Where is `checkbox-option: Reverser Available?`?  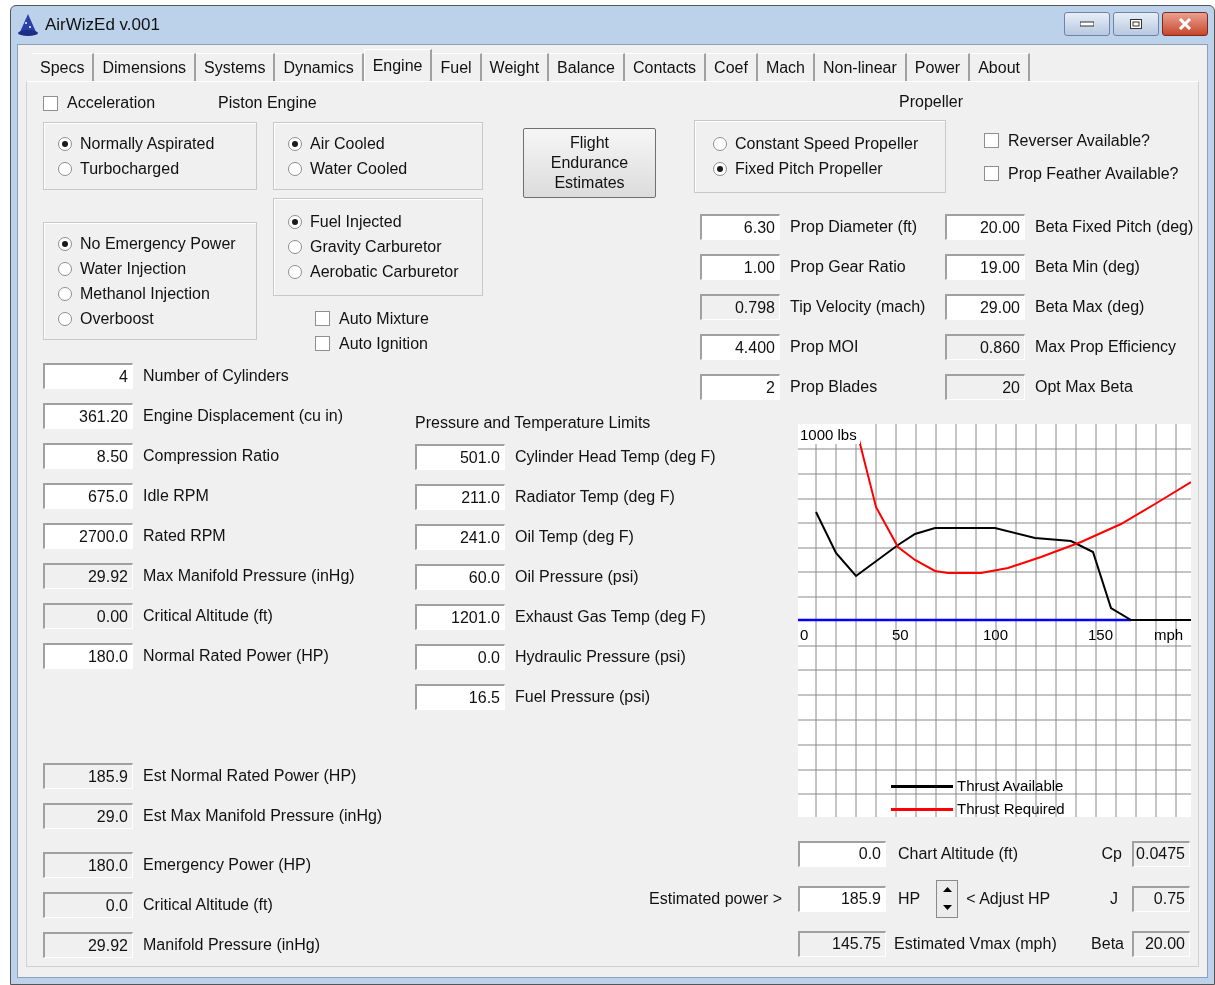
checkbox-option: Reverser Available? is located at coordinates (1081, 140).